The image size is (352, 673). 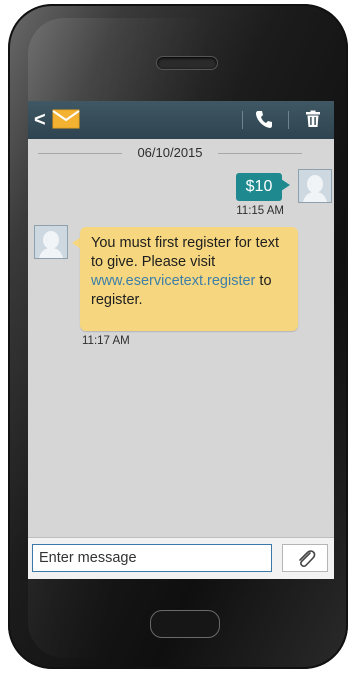 I want to click on trash-icon, so click(x=313, y=119).